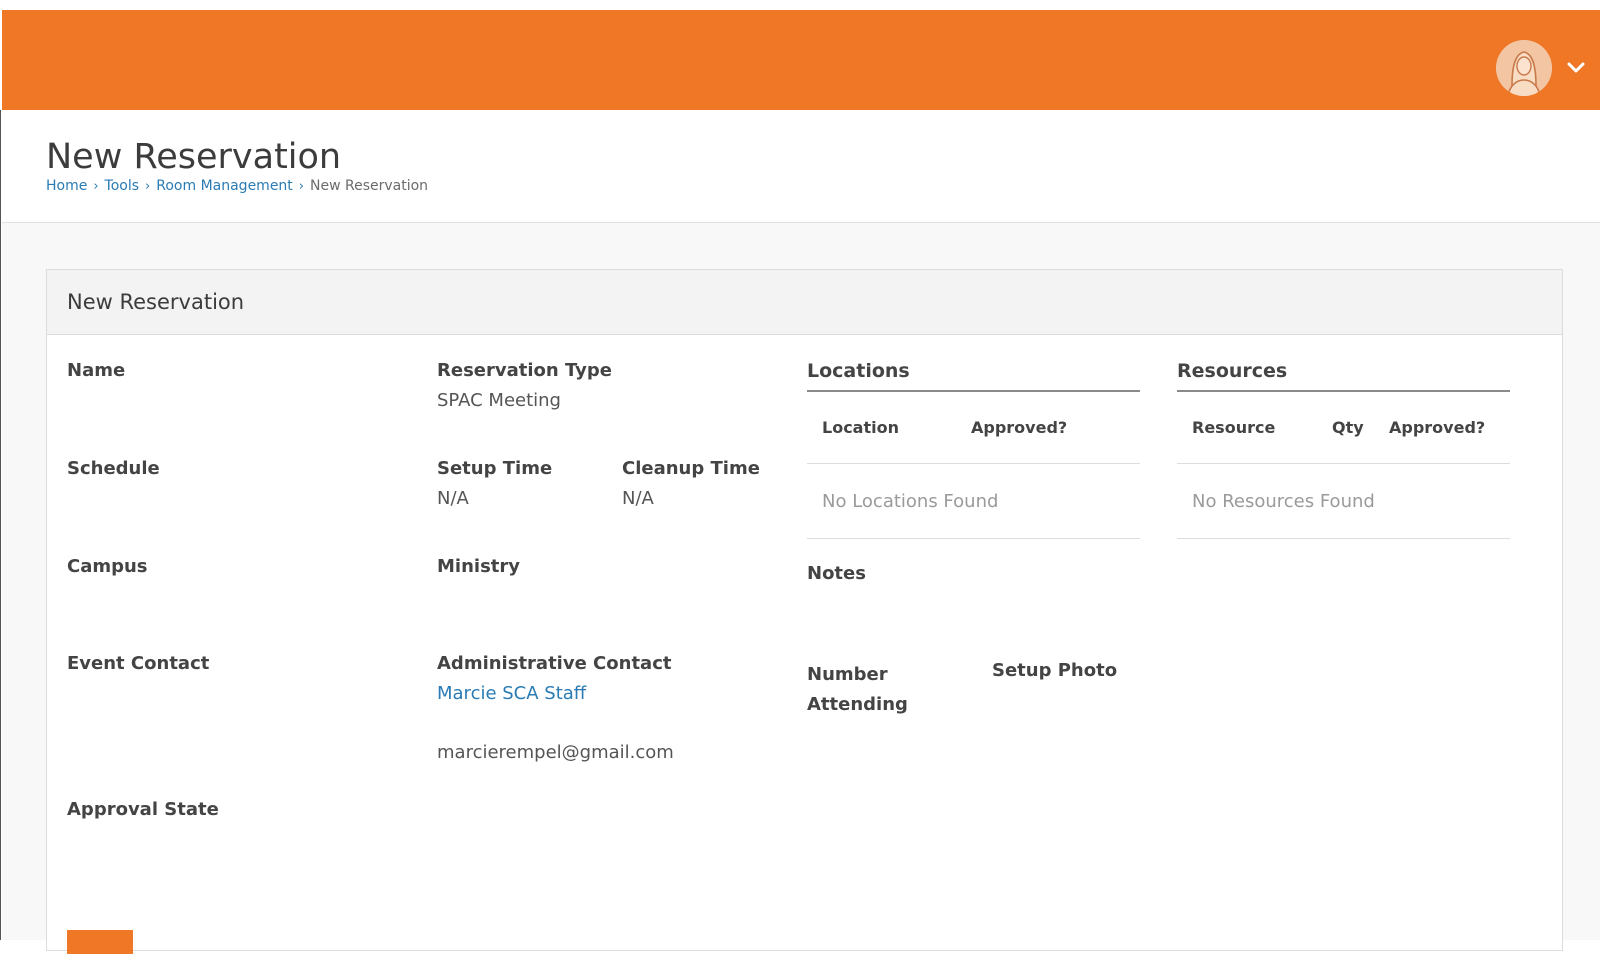 The width and height of the screenshot is (1600, 954). Describe the element at coordinates (1437, 427) in the screenshot. I see `resources-col-approved: Approved?` at that location.